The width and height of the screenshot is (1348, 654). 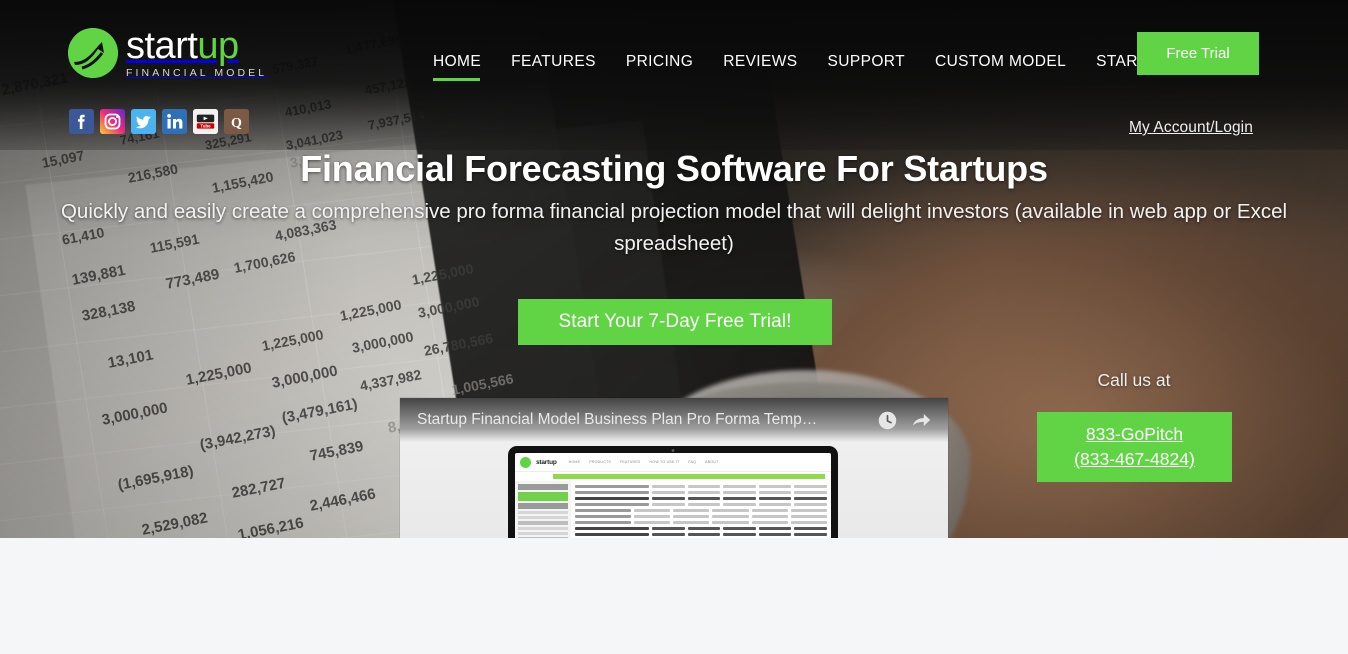 I want to click on logo-word-start: start, so click(x=162, y=46).